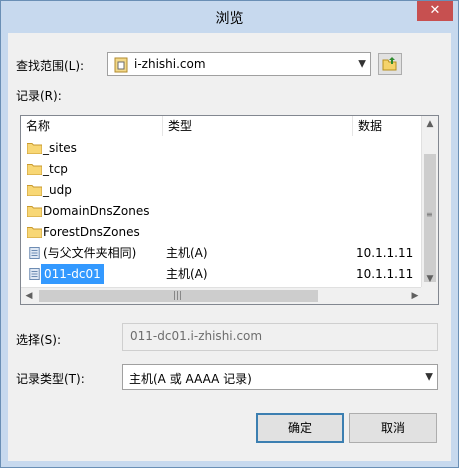 Image resolution: width=461 pixels, height=470 pixels. I want to click on list-item: (与父文件夹相同) 主机(A) 10.1.1.11, so click(221, 253).